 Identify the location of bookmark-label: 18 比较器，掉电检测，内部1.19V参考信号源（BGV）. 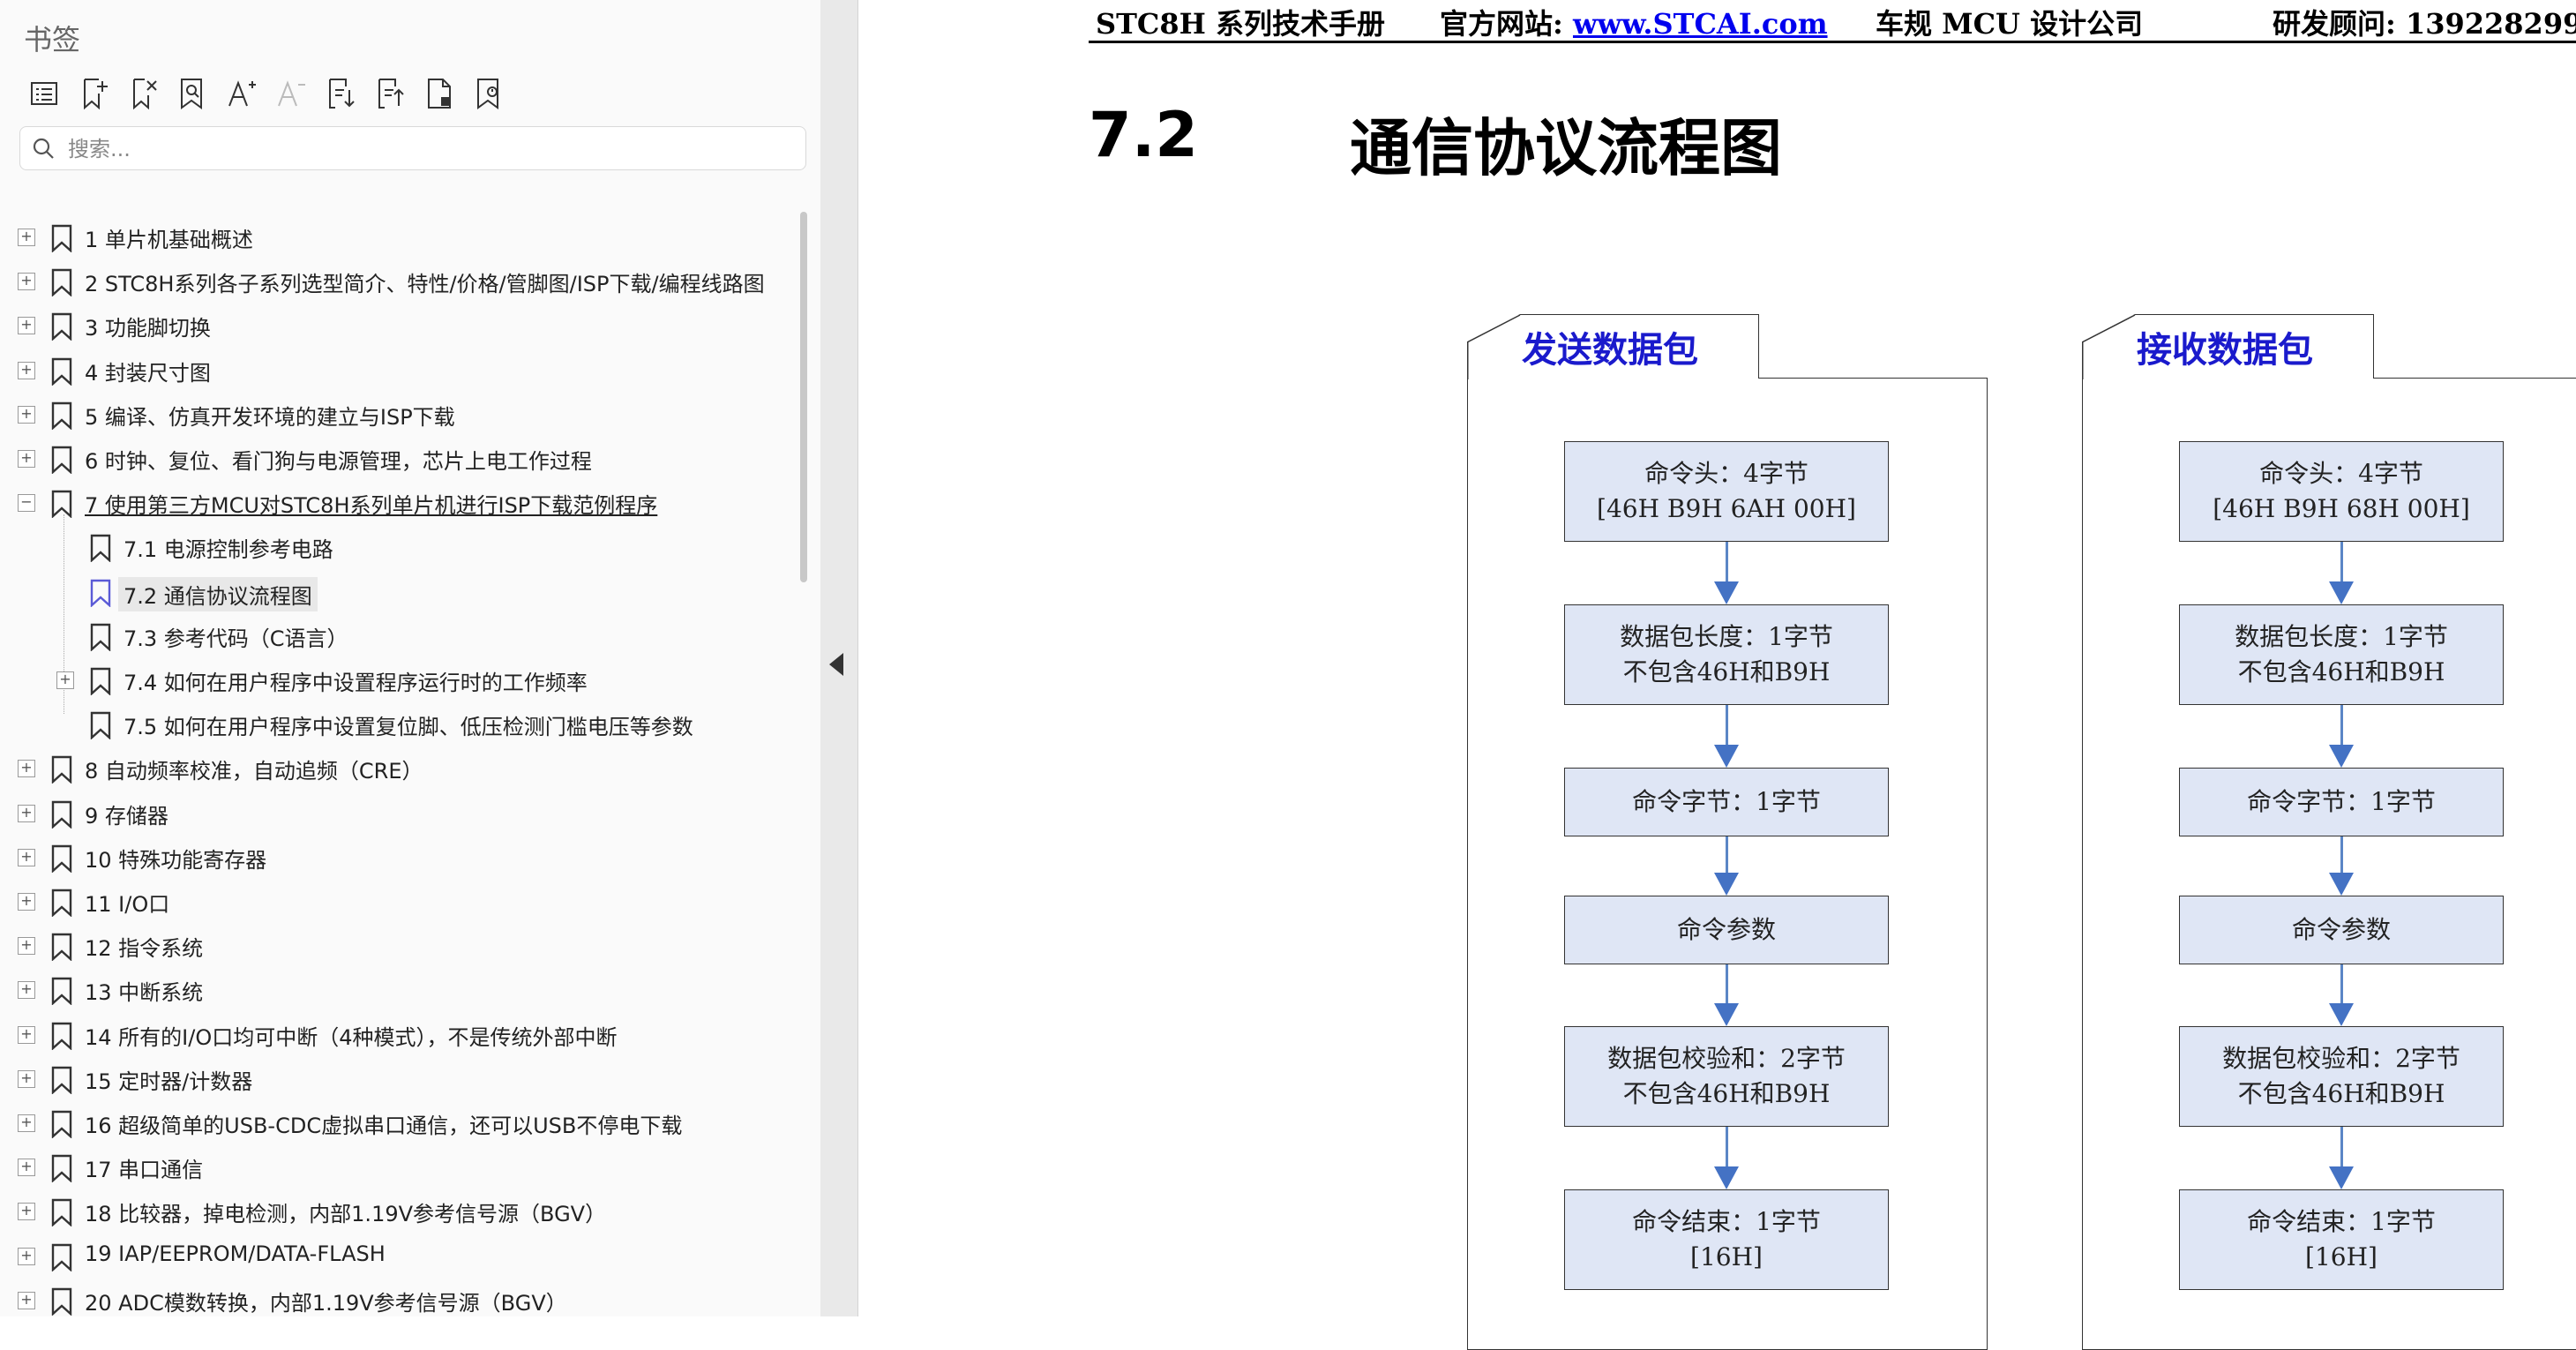
(346, 1214).